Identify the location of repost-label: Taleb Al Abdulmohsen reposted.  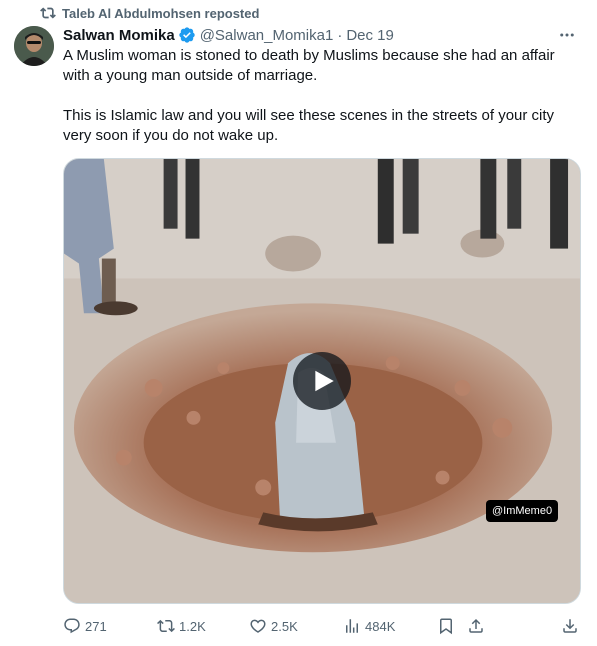
(161, 13).